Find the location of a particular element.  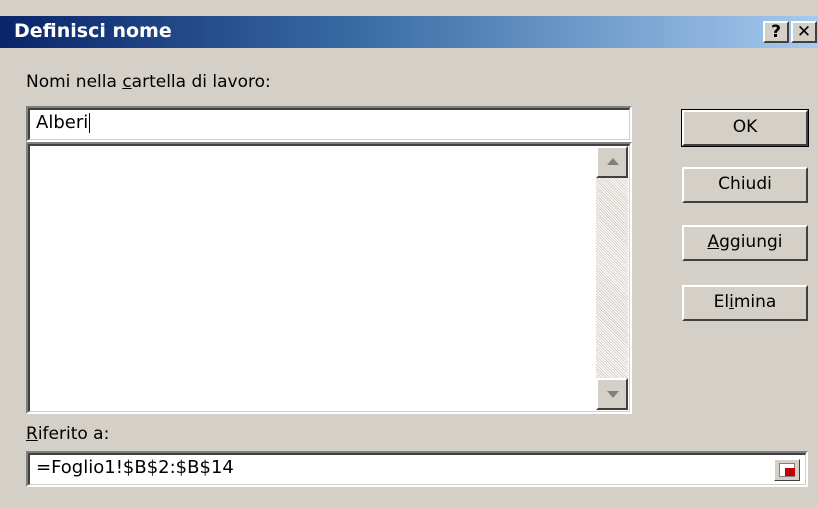

collapse-dialog-button is located at coordinates (787, 470).